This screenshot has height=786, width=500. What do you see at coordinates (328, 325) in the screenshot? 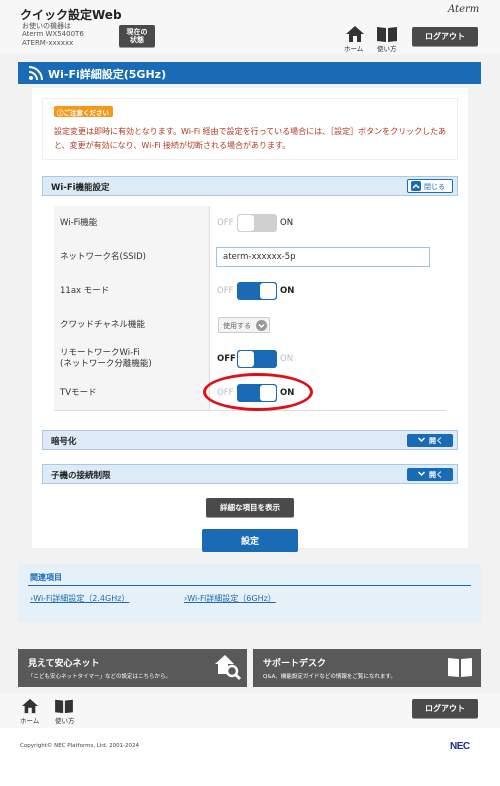
I see `row-value: 使用する` at bounding box center [328, 325].